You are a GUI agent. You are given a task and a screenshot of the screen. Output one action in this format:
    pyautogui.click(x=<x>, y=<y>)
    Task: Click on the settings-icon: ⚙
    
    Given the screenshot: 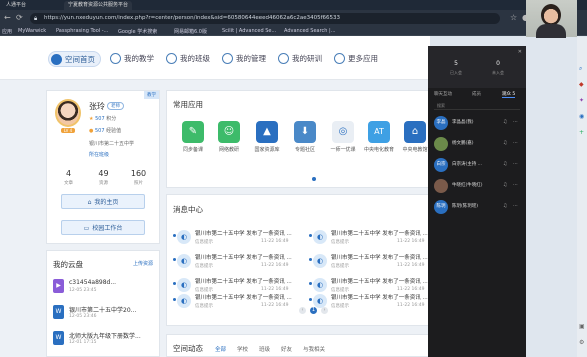 What is the action you would take?
    pyautogui.click(x=581, y=342)
    